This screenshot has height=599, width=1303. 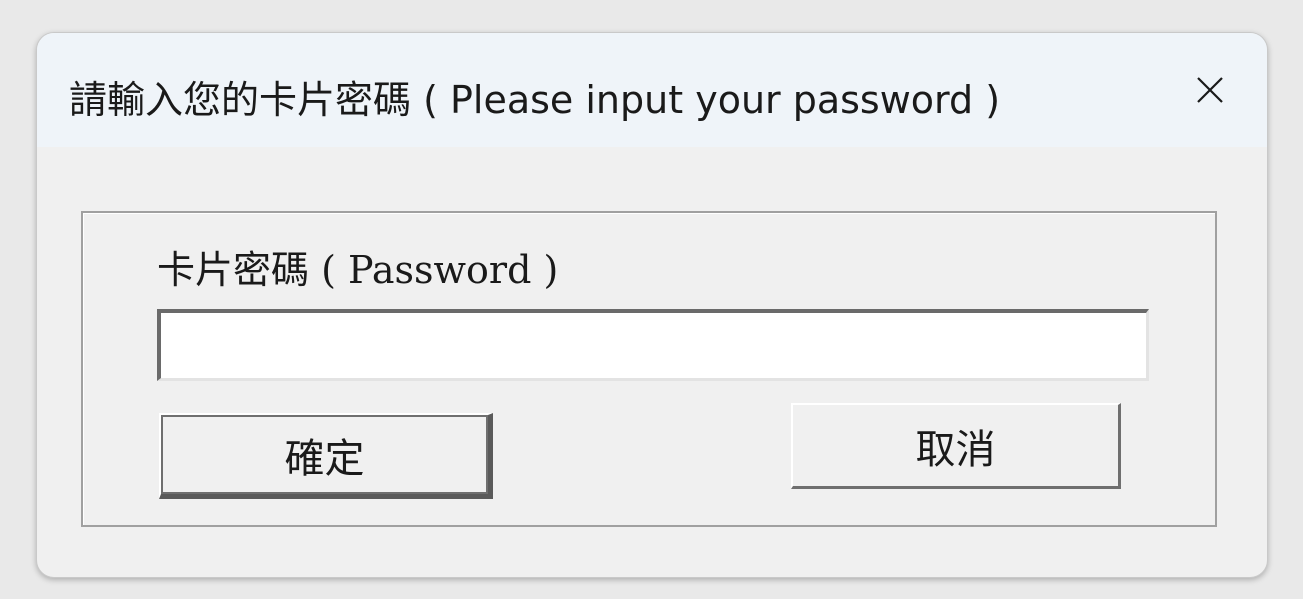 I want to click on close-button, so click(x=1210, y=90).